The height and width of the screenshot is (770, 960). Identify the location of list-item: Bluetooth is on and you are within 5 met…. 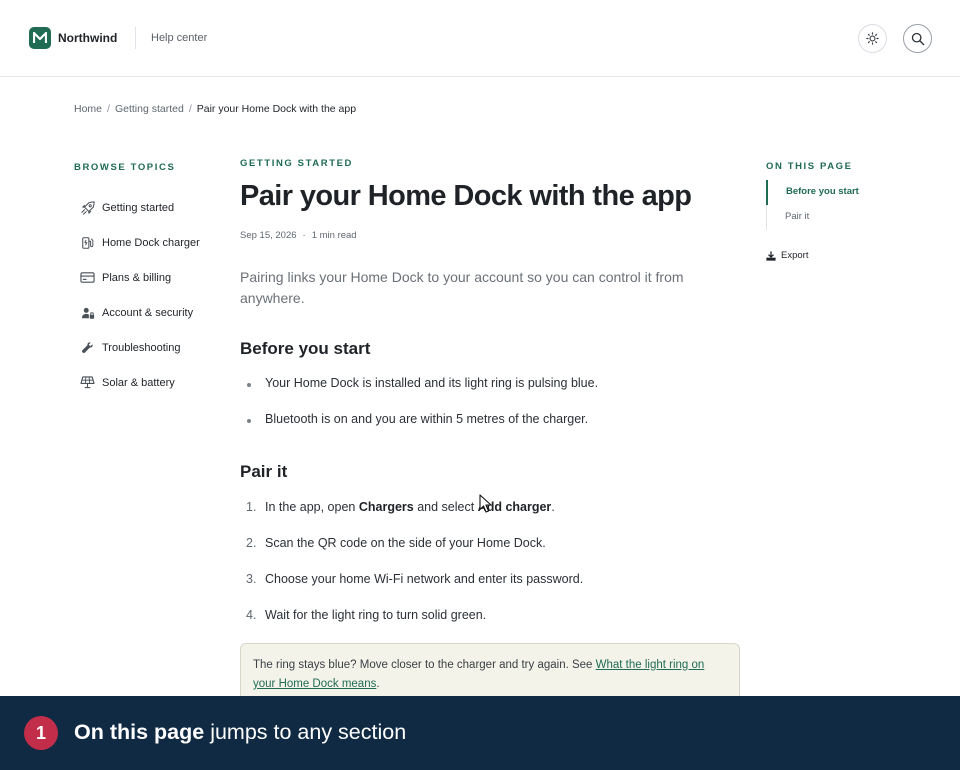
(419, 430).